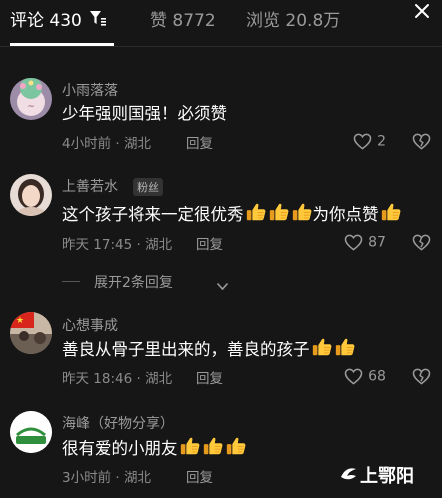  What do you see at coordinates (90, 186) in the screenshot?
I see `comment-username: 上善若水` at bounding box center [90, 186].